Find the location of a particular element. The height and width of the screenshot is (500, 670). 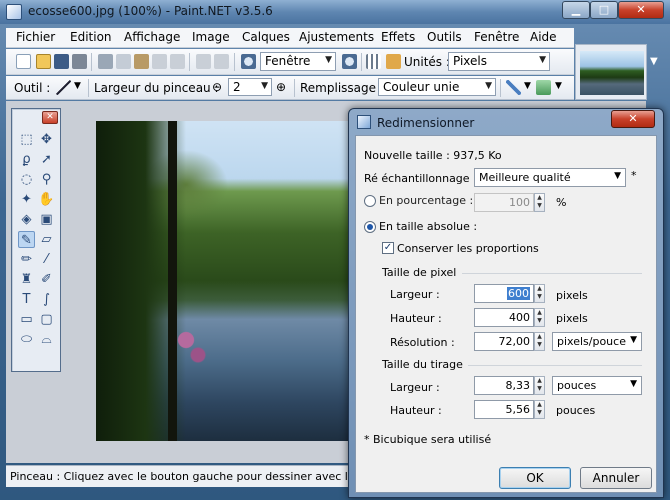

percent-input: 100 is located at coordinates (504, 202).